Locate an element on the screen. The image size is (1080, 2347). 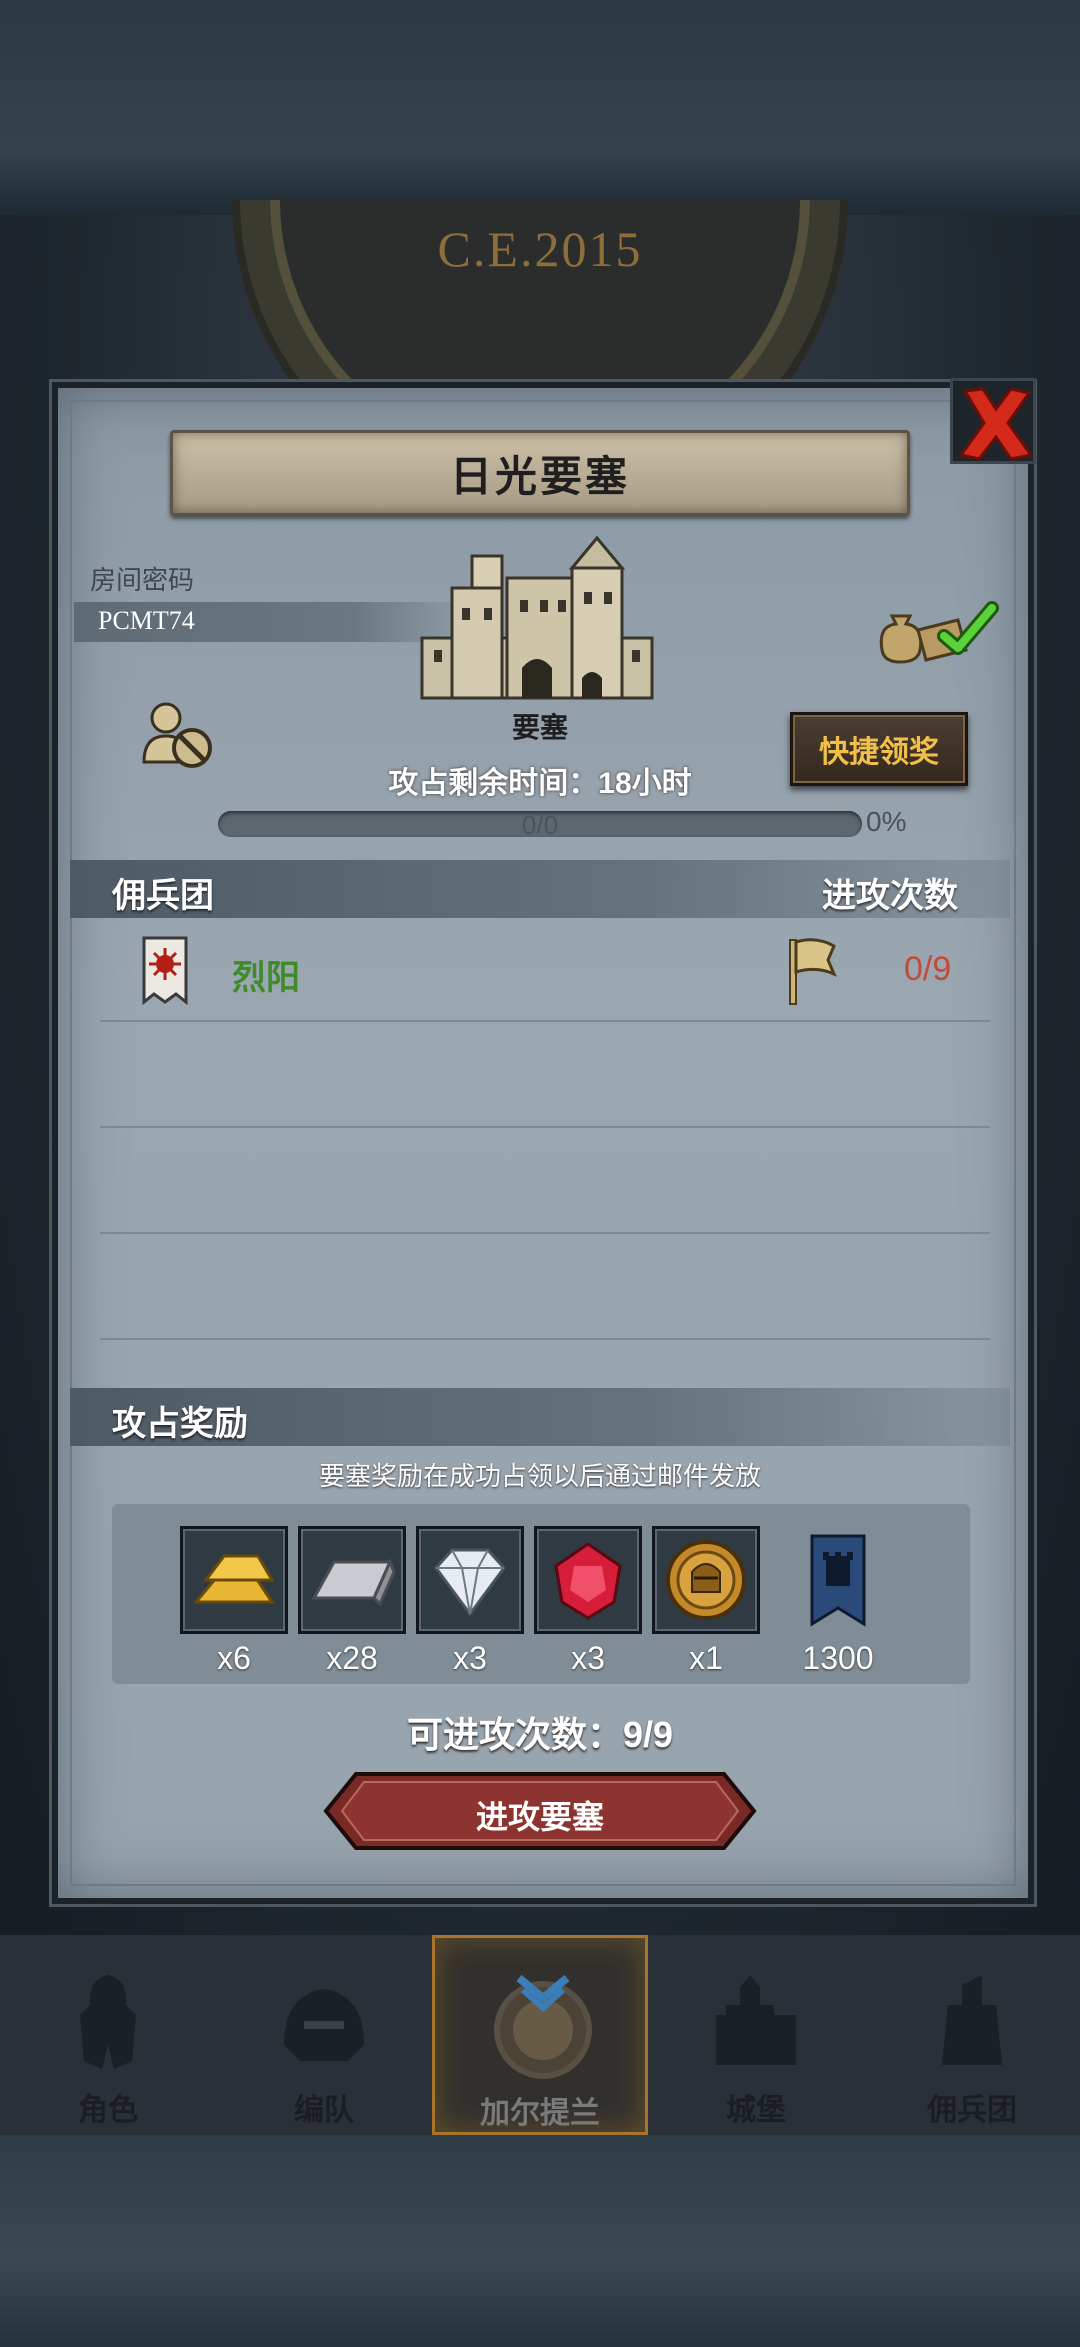
bottom-backdrop is located at coordinates (540, 2238).